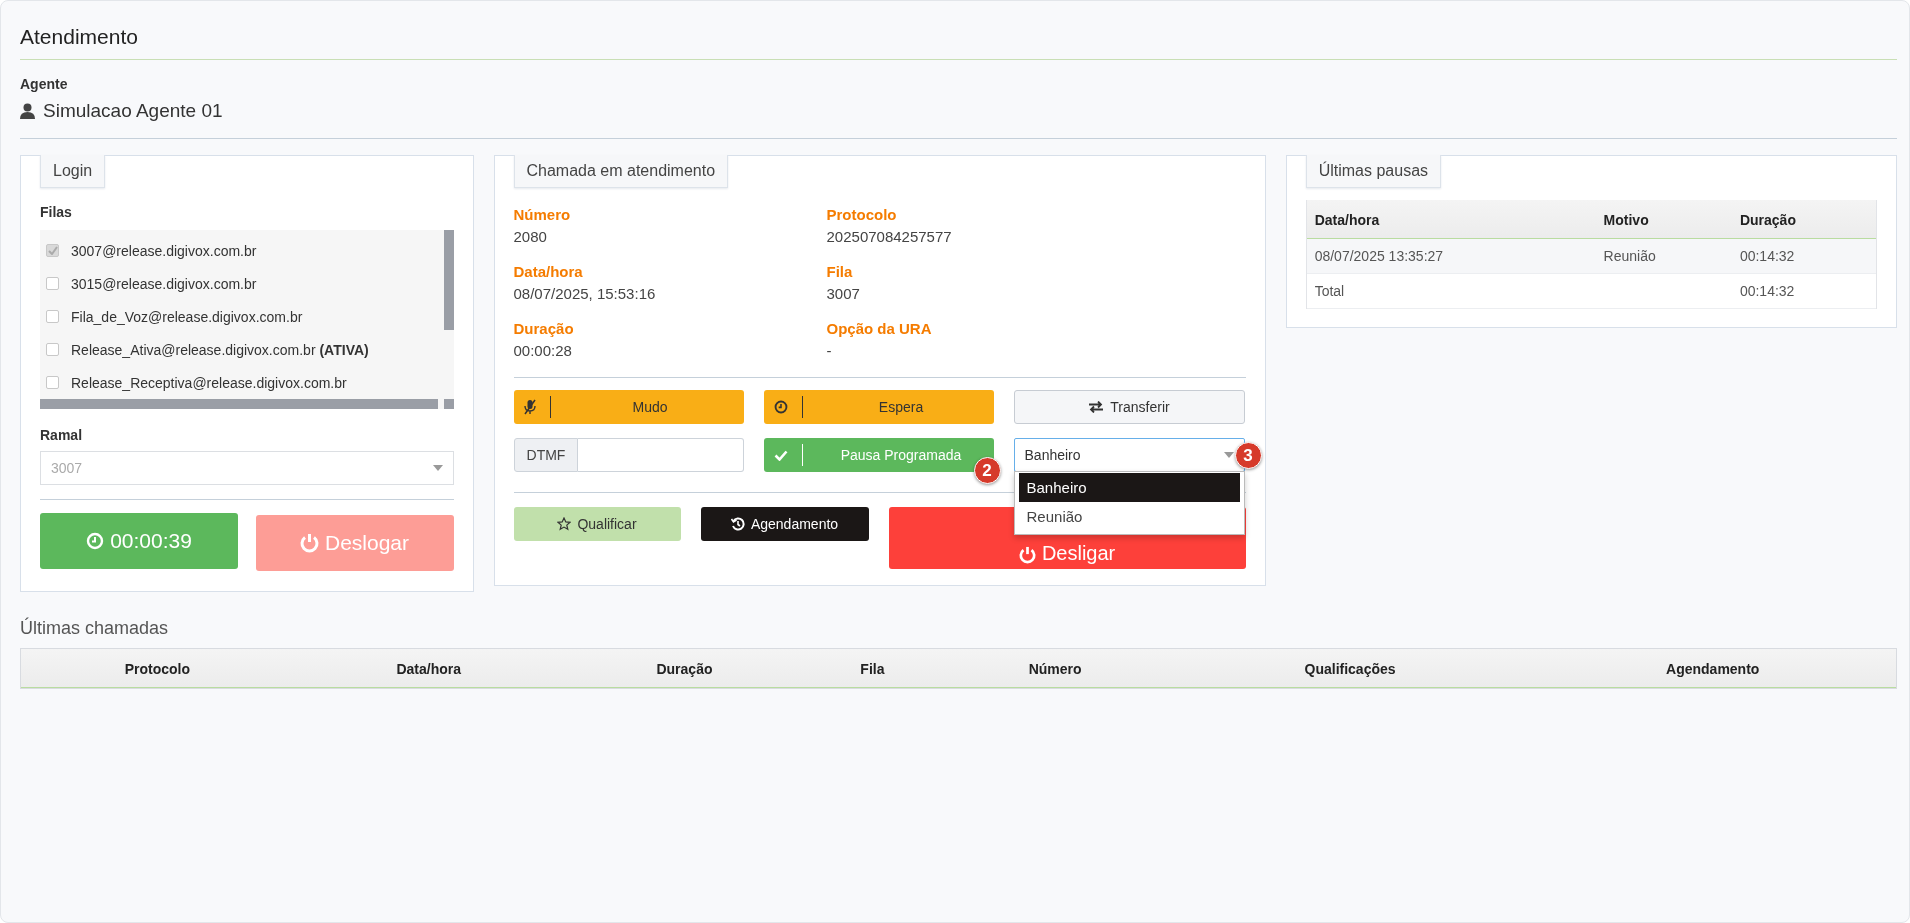  I want to click on transfer-button: Transferir, so click(1129, 407).